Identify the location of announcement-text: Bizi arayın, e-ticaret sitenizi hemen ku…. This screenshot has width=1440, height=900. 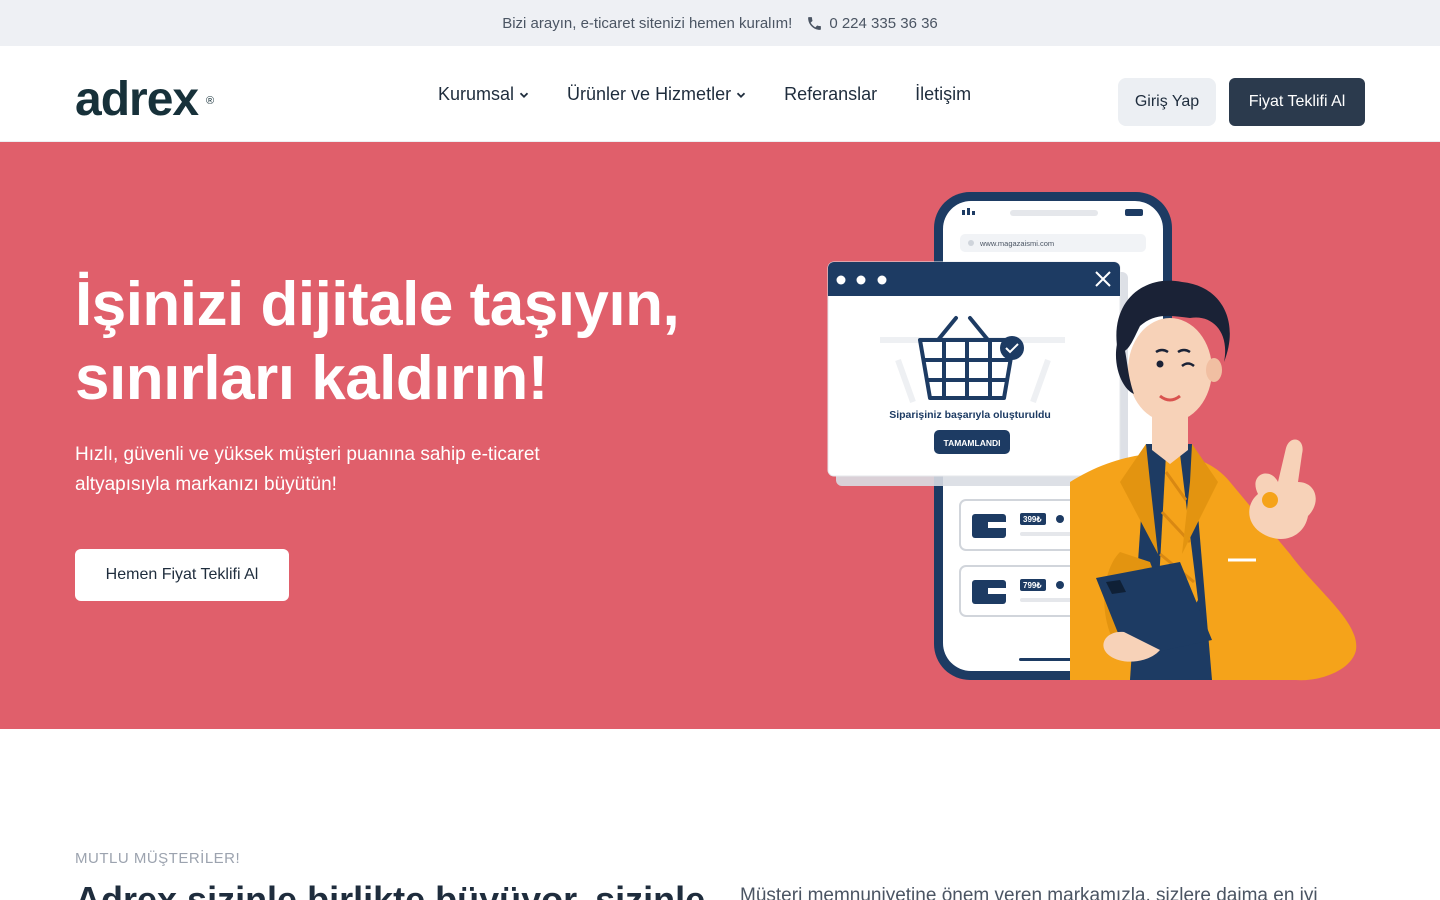
(647, 23).